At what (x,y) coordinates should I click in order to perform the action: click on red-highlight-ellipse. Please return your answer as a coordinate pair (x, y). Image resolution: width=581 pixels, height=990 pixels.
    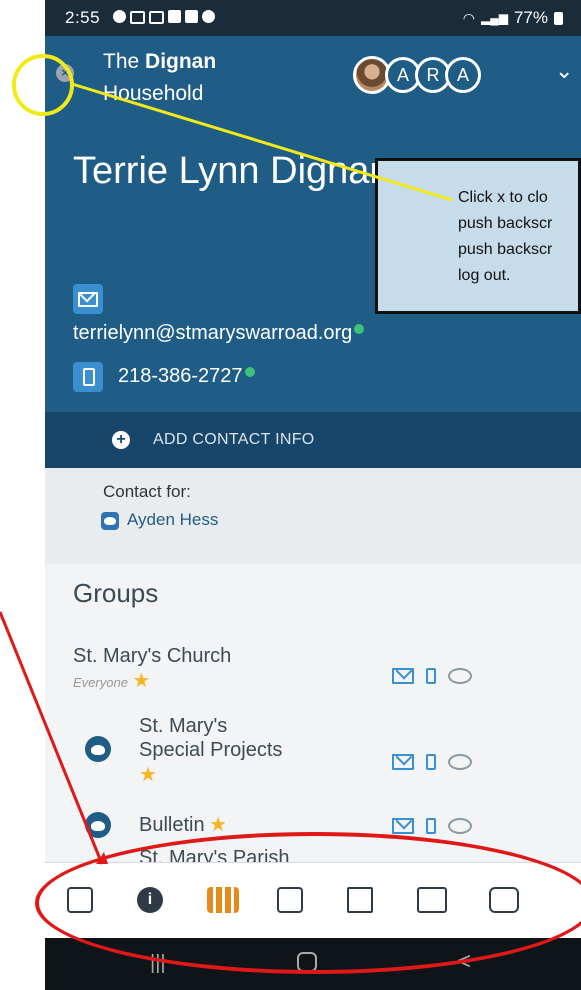
    Looking at the image, I should click on (308, 903).